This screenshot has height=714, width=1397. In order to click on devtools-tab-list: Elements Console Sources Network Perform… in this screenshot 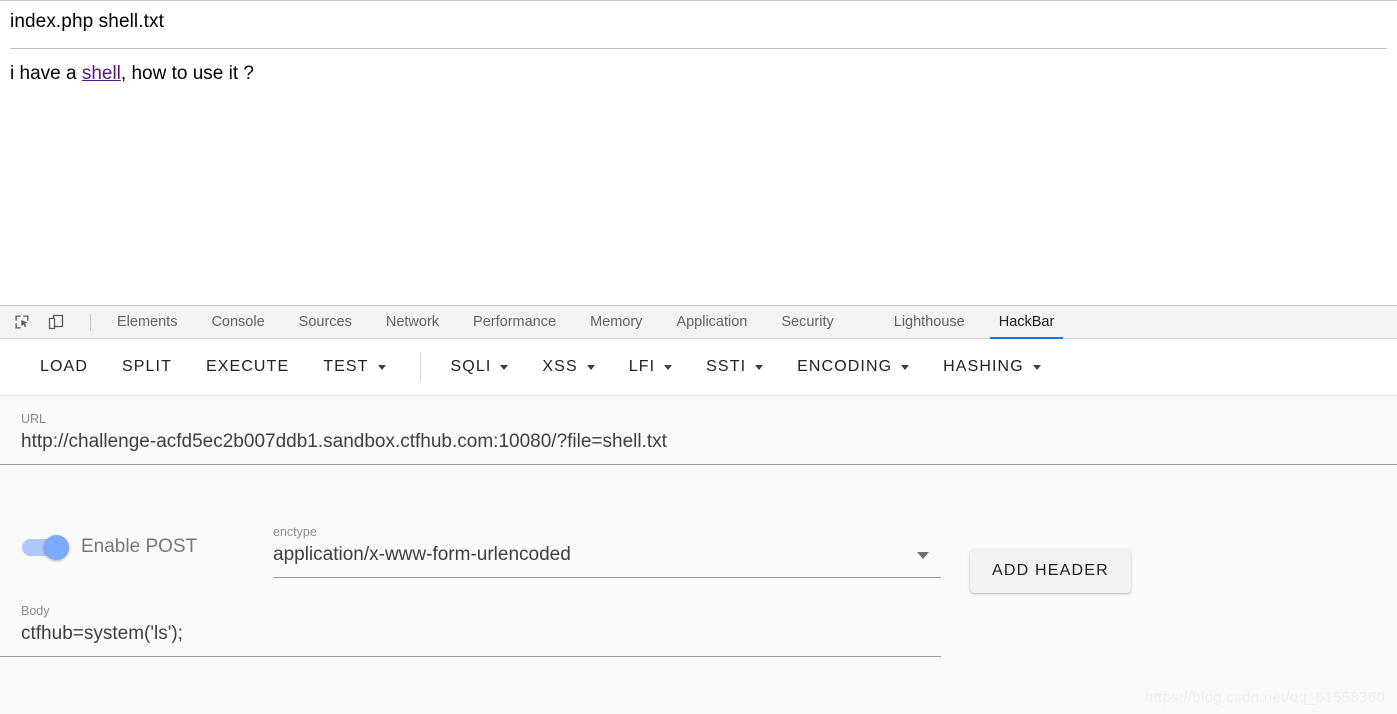, I will do `click(586, 323)`.